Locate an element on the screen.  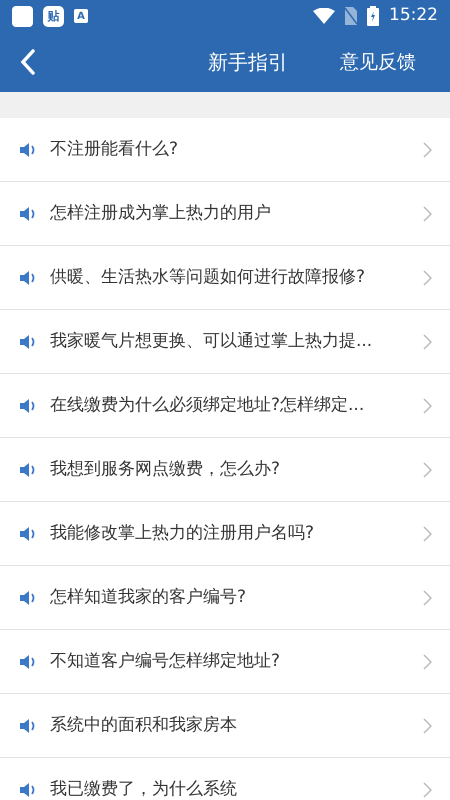
notification-icon: A is located at coordinates (81, 16).